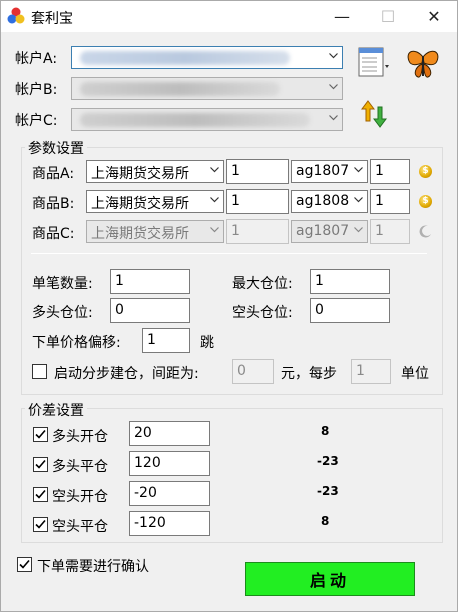  What do you see at coordinates (93, 567) in the screenshot?
I see `confirm-order-label: 下单需要进行确认` at bounding box center [93, 567].